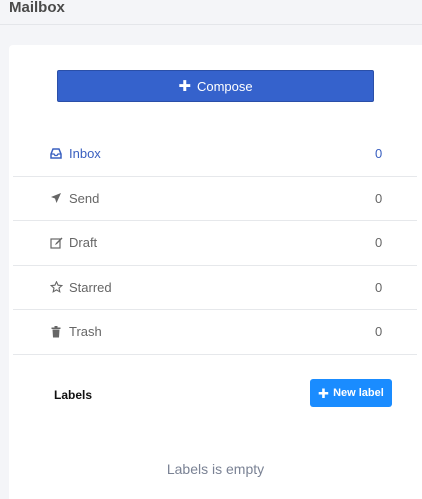 Image resolution: width=422 pixels, height=499 pixels. I want to click on new-label-button-label: New label, so click(358, 393).